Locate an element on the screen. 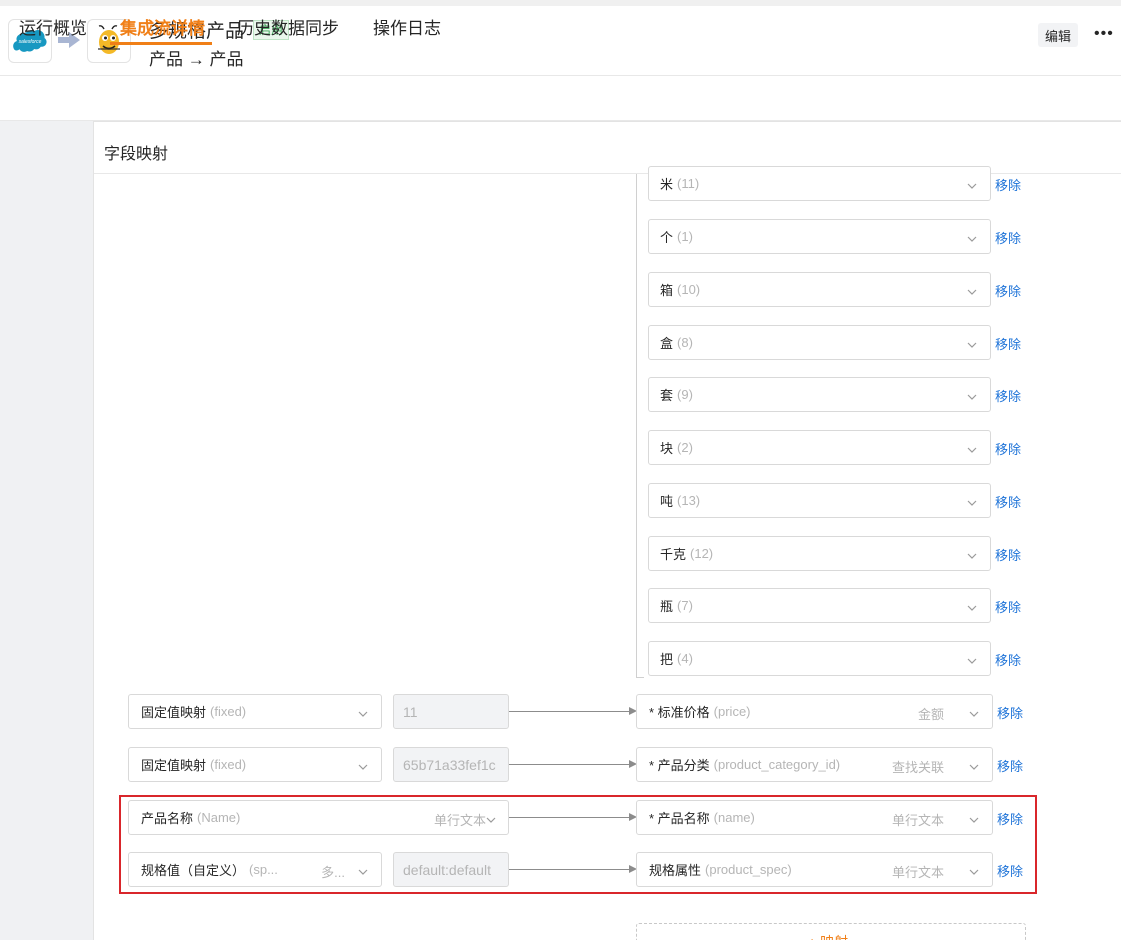  option-value-select: 把 (4) is located at coordinates (819, 658).